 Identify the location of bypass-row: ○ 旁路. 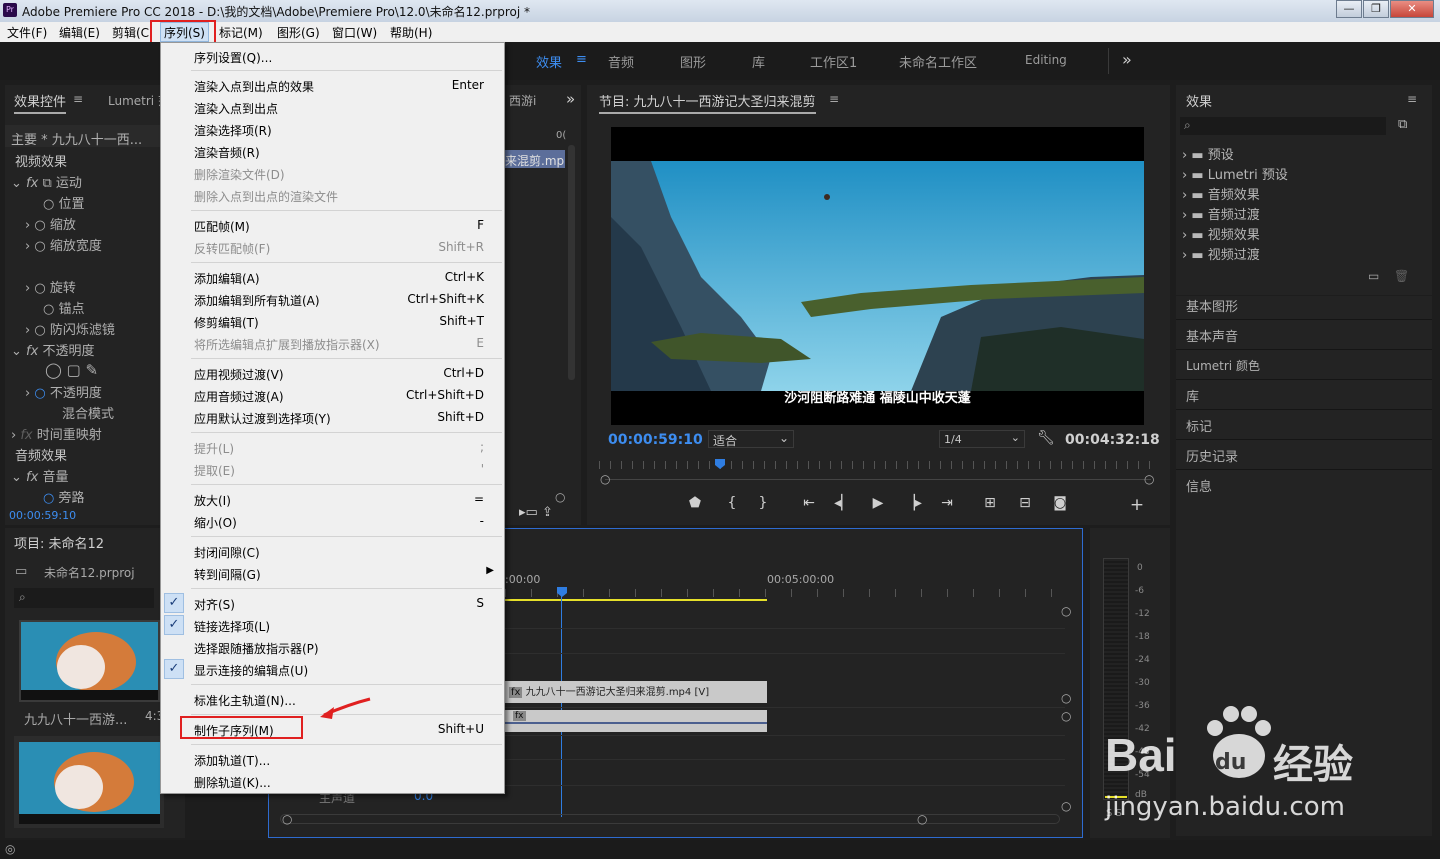
(64, 496).